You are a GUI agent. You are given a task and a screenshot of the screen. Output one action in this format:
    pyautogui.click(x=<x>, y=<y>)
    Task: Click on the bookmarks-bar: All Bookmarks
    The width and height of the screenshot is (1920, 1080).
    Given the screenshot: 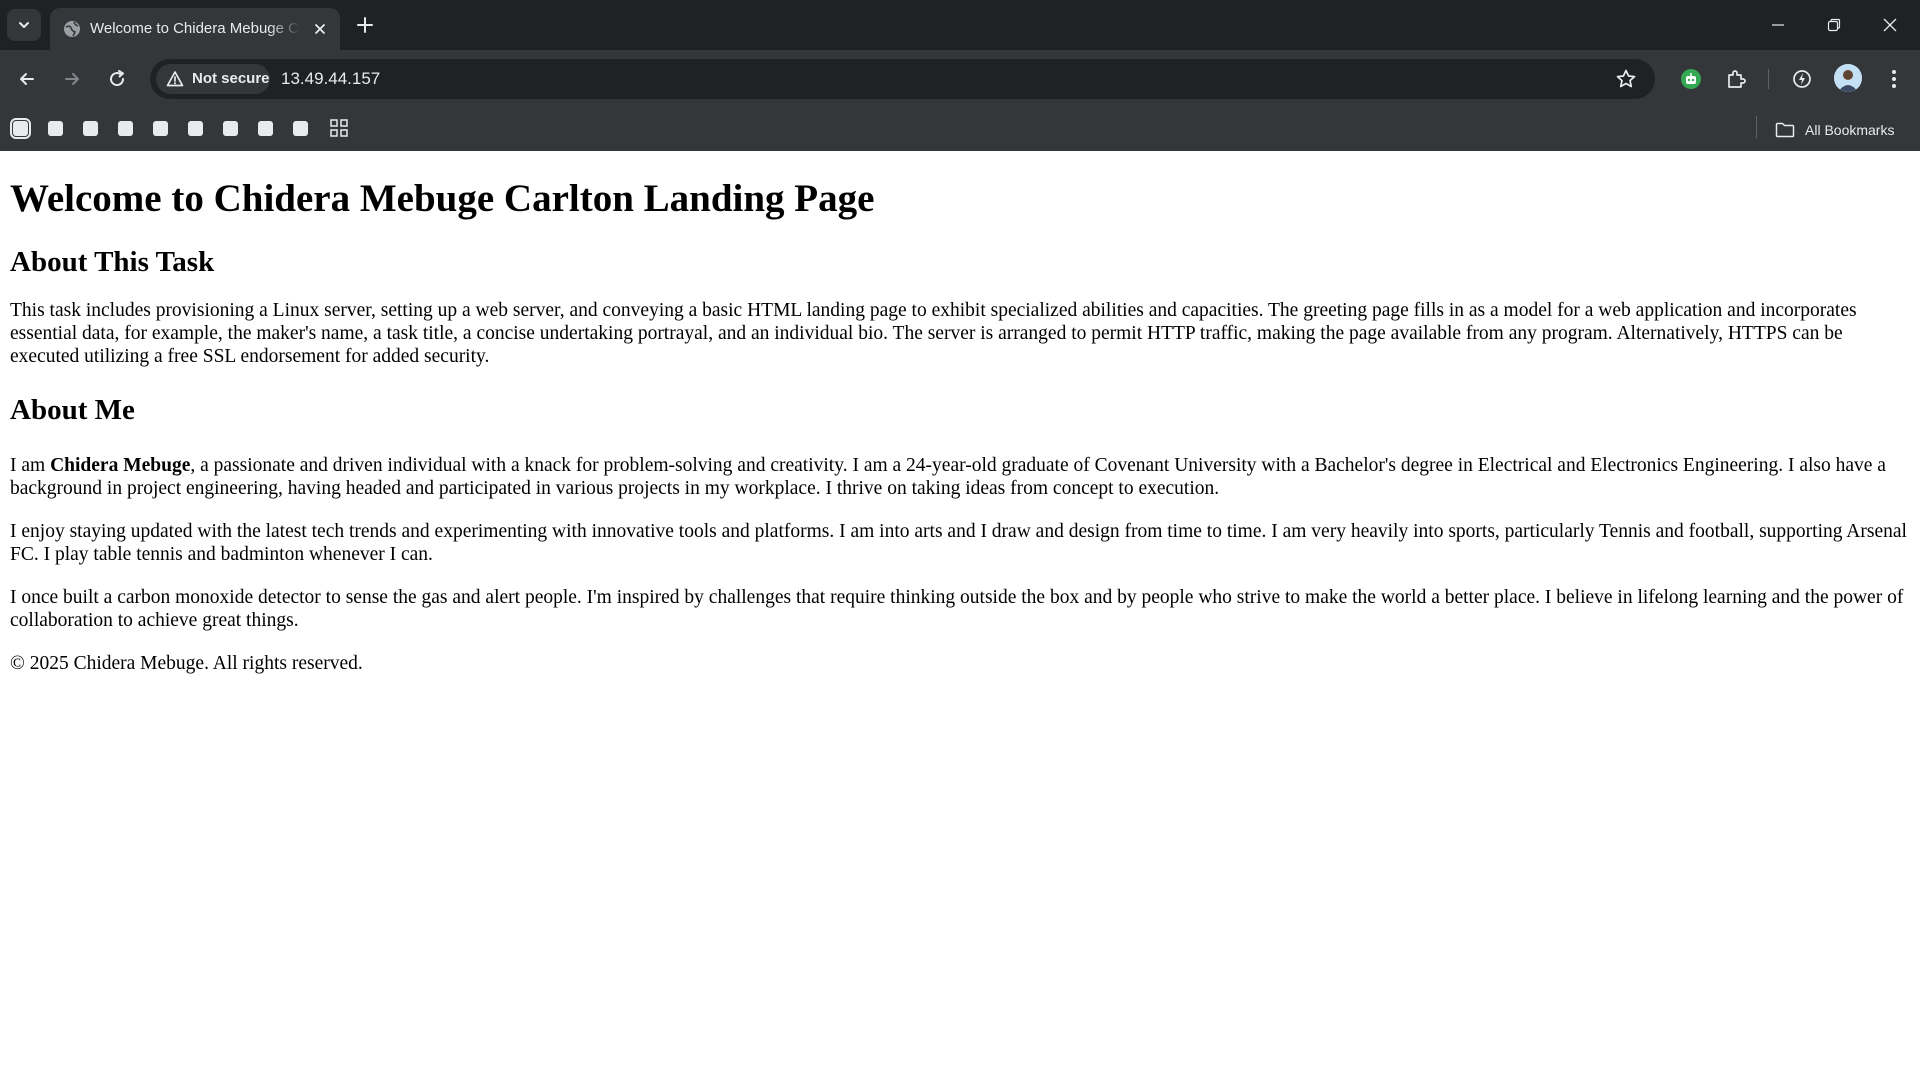 What is the action you would take?
    pyautogui.click(x=960, y=129)
    